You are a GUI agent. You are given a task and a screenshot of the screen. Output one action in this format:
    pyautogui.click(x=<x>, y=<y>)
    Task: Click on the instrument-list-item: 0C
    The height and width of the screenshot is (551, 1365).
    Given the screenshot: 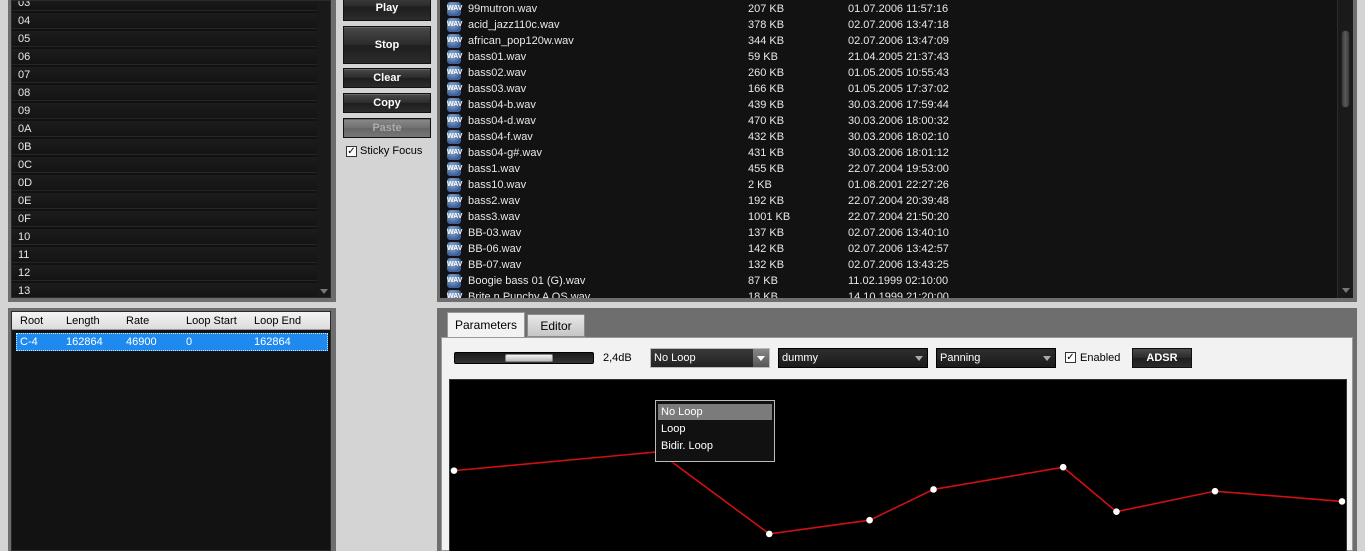 What is the action you would take?
    pyautogui.click(x=165, y=165)
    